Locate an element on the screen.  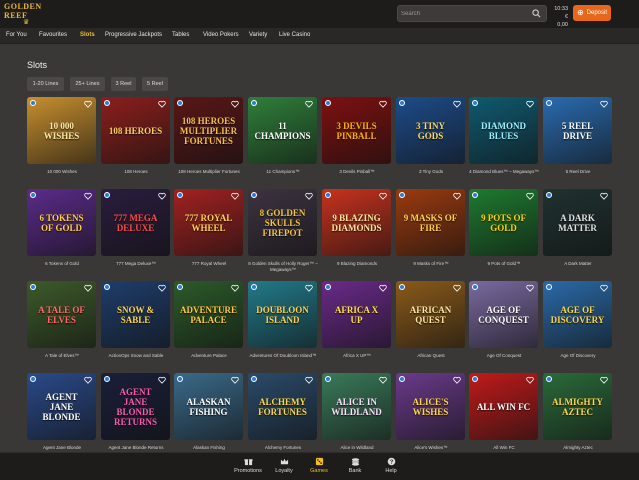
game-name: 5 Reel Drive is located at coordinates (578, 172).